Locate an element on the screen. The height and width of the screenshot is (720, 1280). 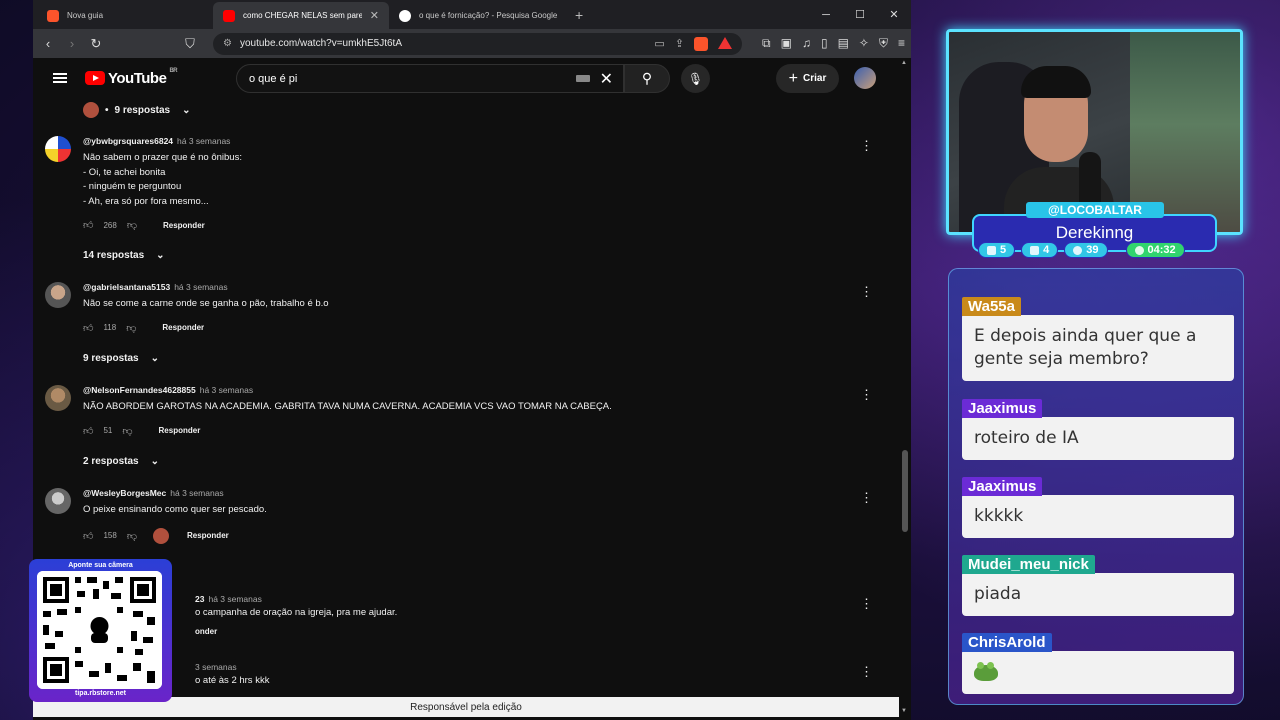
leo-icon: ✧ is located at coordinates (864, 43).